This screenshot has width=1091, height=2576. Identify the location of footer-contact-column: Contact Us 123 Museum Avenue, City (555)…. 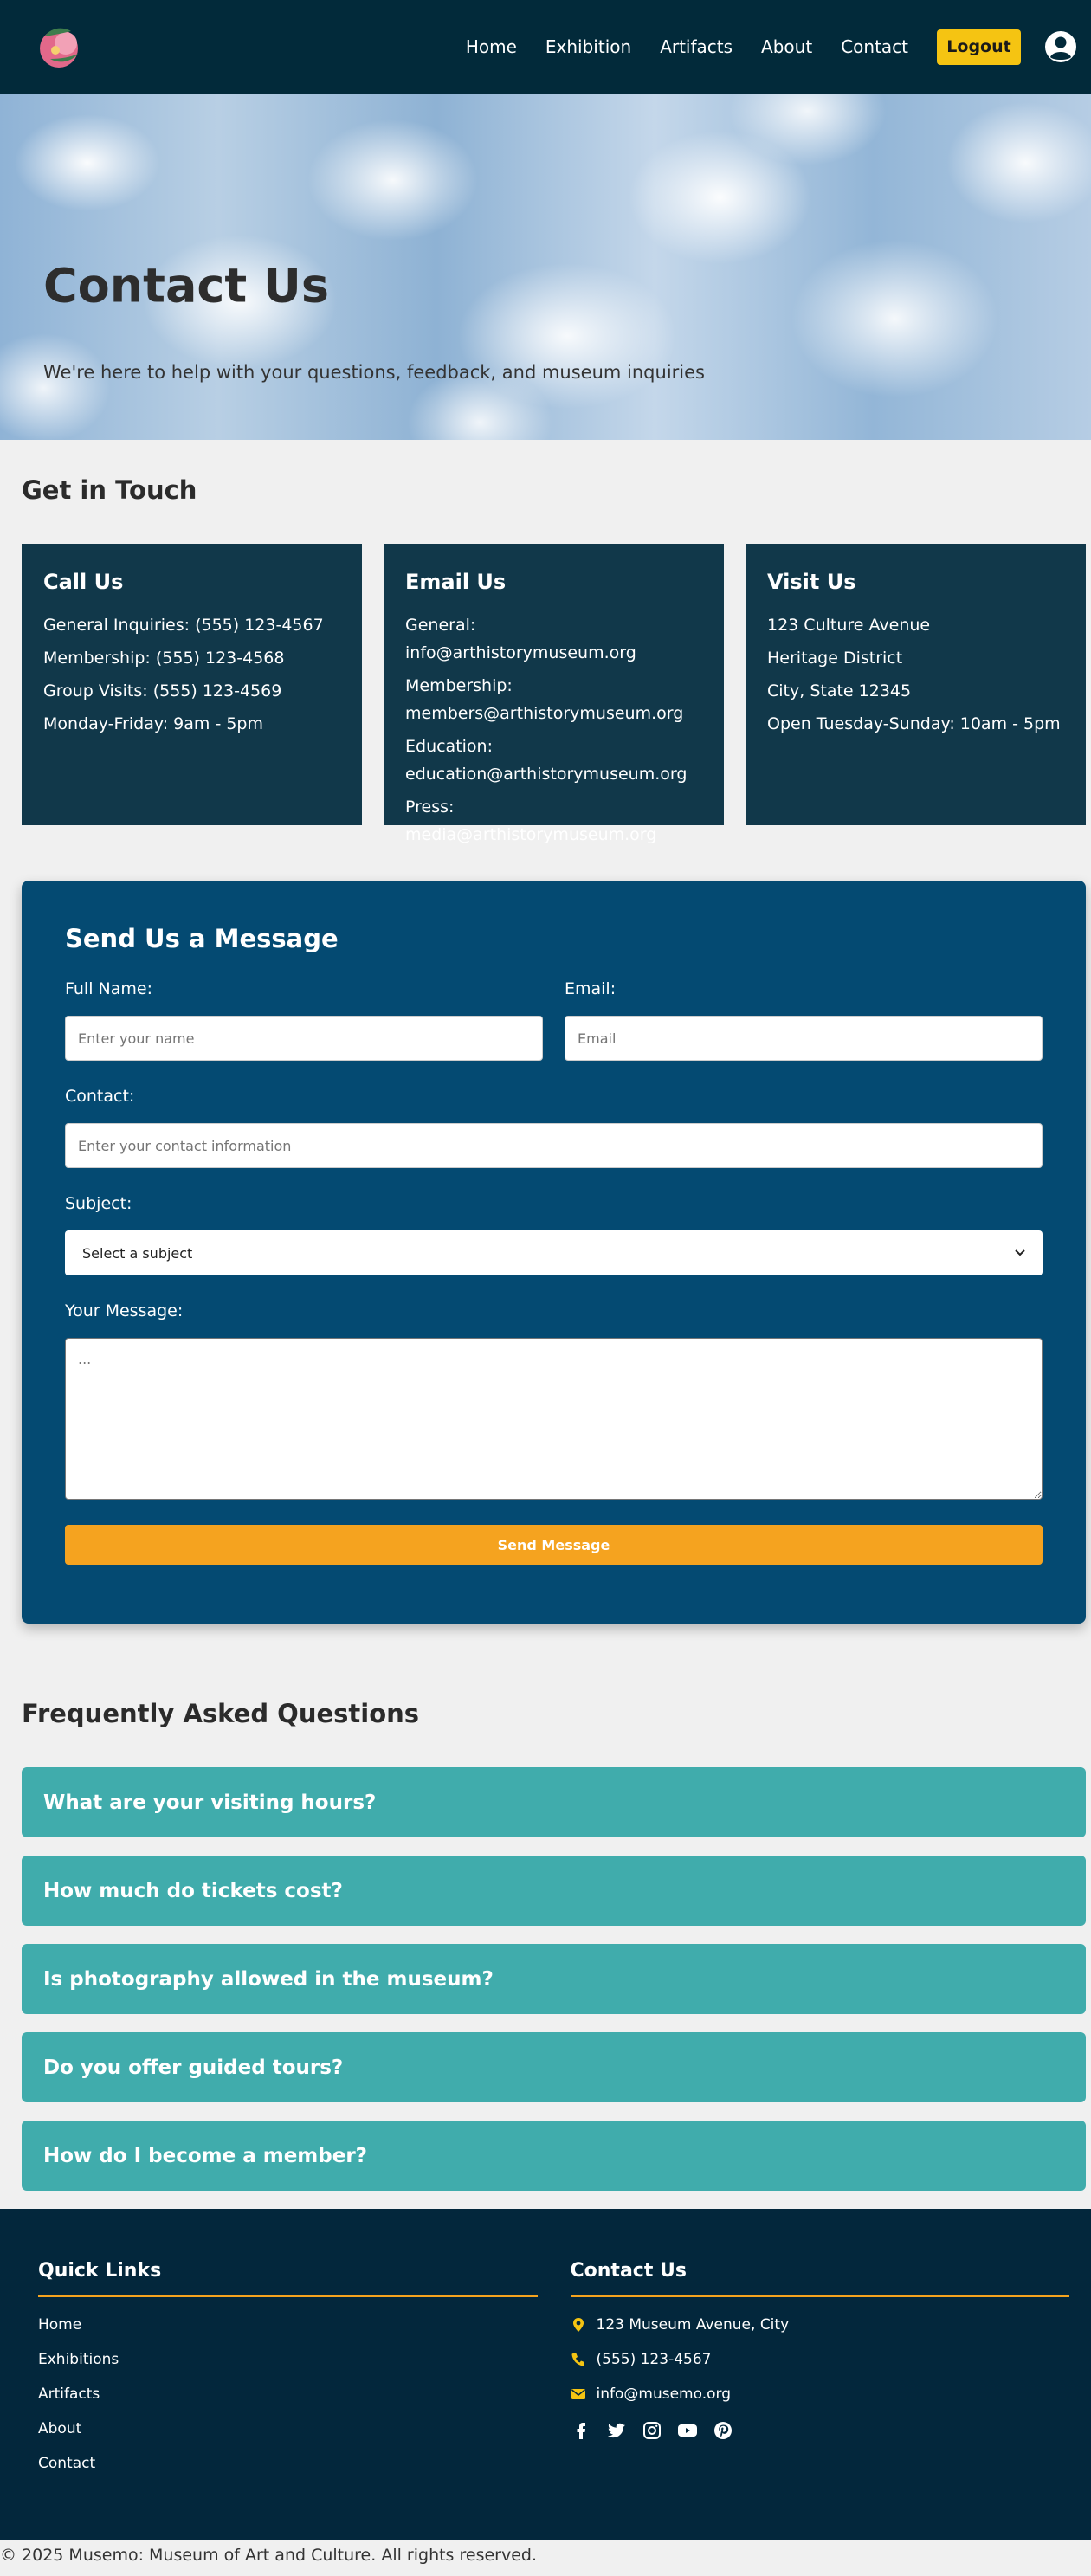
(820, 2400).